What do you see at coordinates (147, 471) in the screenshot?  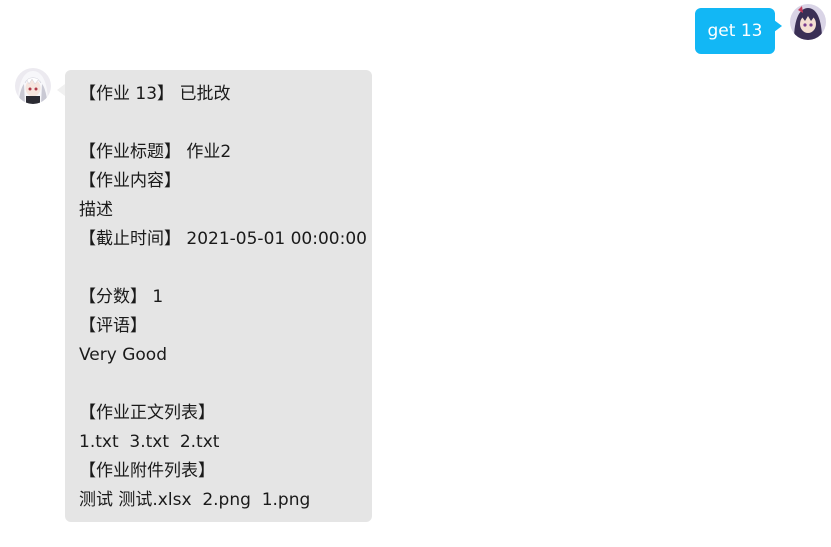 I see `attachment-files-heading: 【作业附件列表】` at bounding box center [147, 471].